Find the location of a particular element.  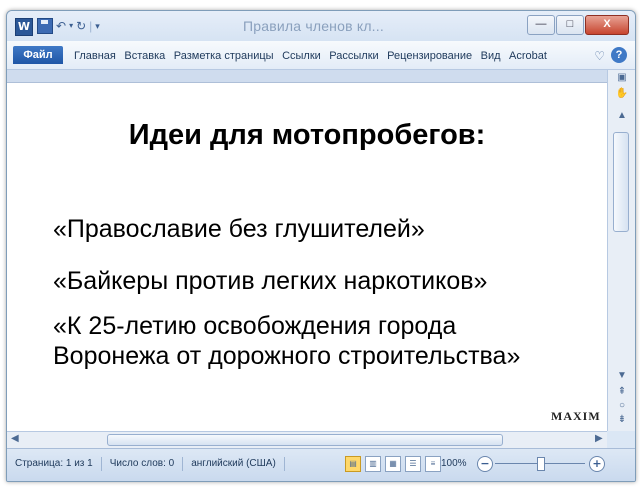

next-page-icon: ⇟ is located at coordinates (622, 419).